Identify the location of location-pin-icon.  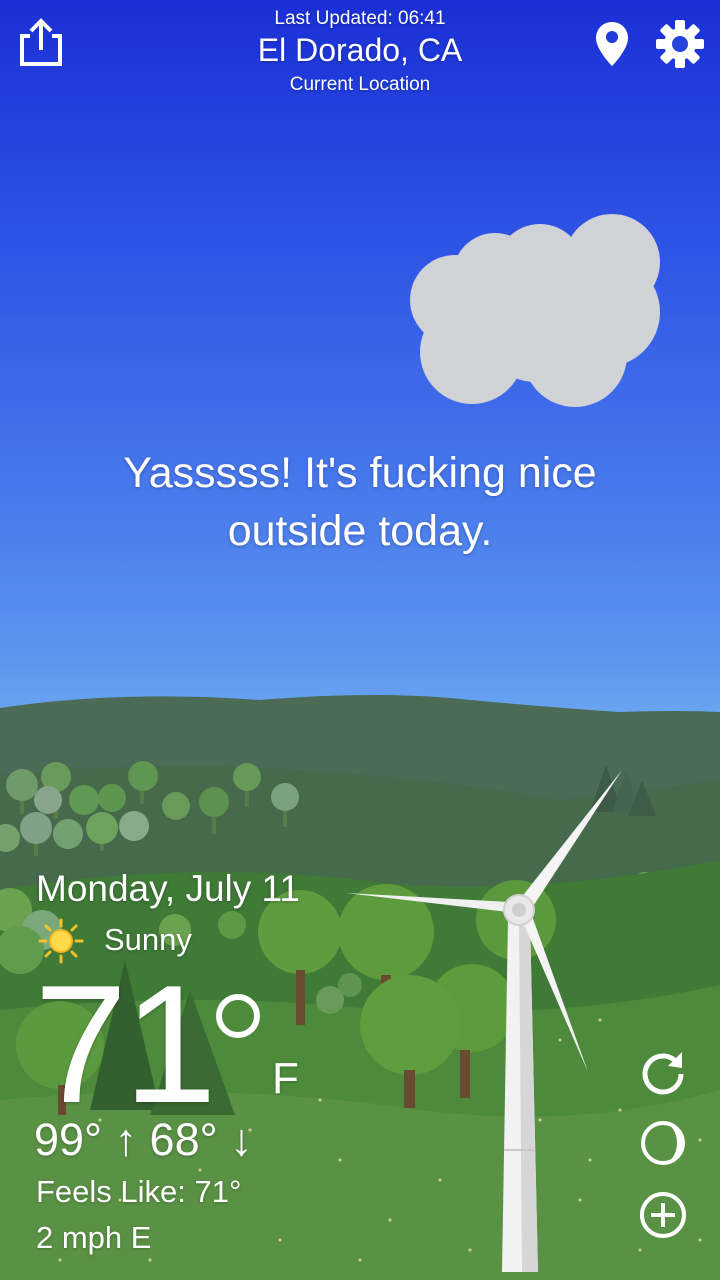
(612, 44).